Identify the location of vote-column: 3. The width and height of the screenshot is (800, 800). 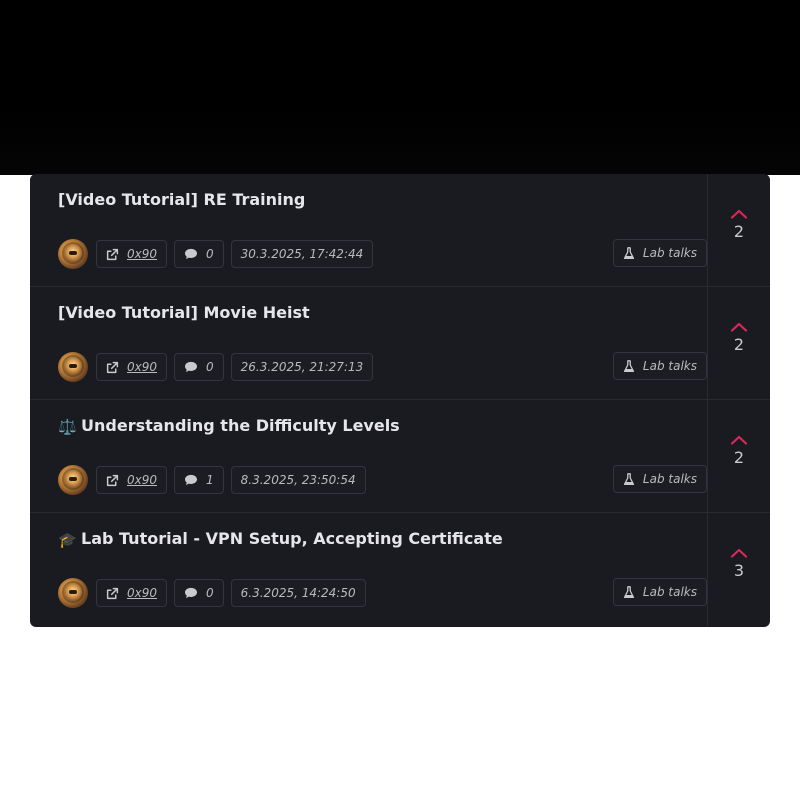
(738, 569).